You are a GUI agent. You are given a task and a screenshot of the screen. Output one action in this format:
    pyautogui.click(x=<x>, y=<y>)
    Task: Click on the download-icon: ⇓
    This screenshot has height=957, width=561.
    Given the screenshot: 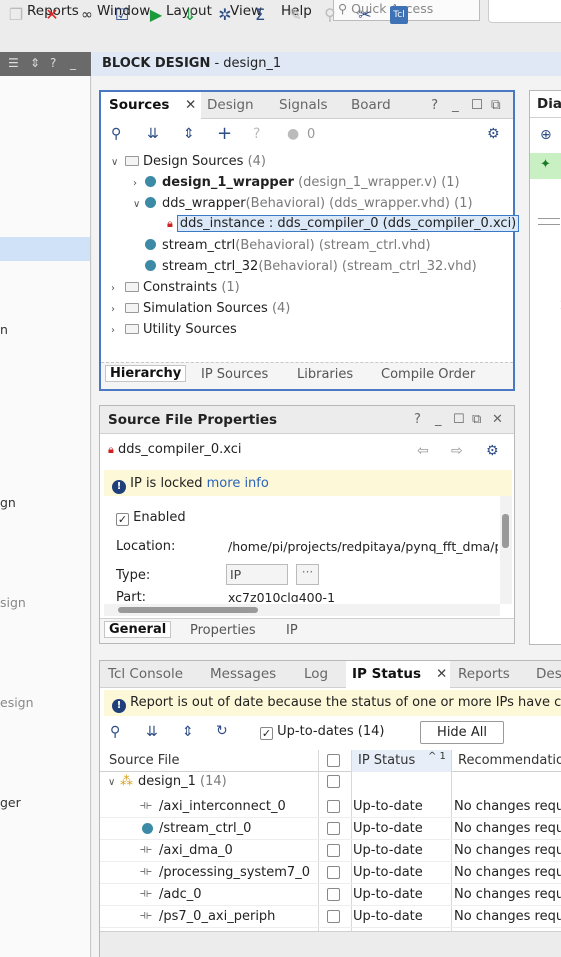 What is the action you would take?
    pyautogui.click(x=190, y=15)
    